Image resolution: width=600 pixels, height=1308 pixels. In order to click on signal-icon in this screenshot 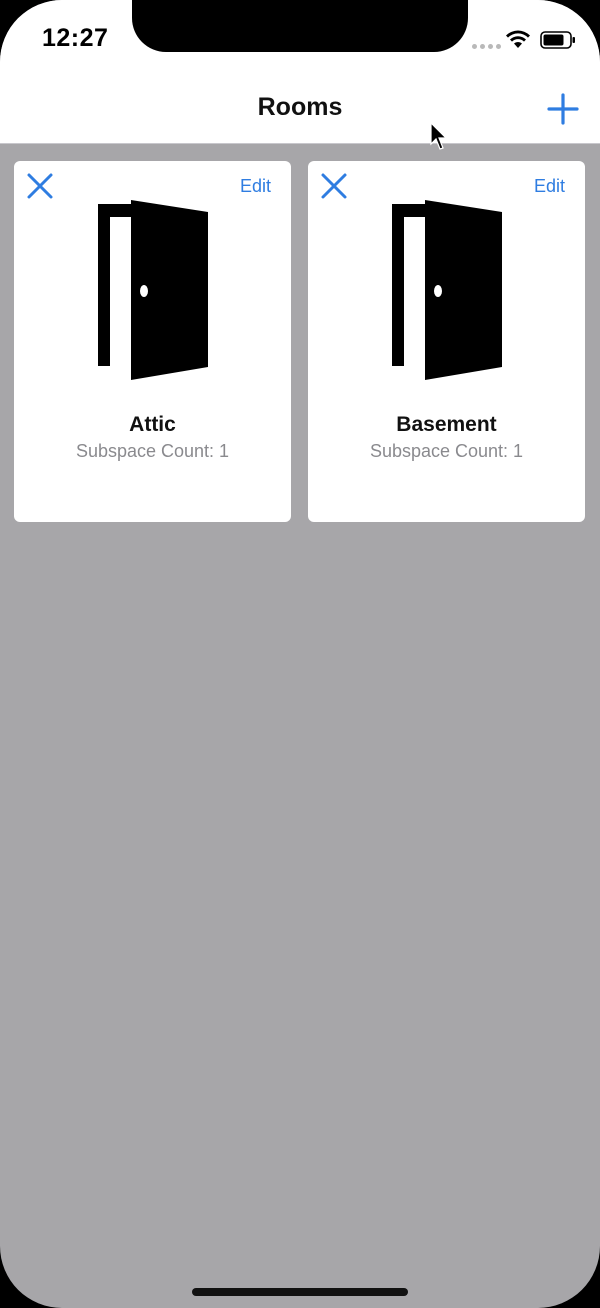, I will do `click(486, 46)`.